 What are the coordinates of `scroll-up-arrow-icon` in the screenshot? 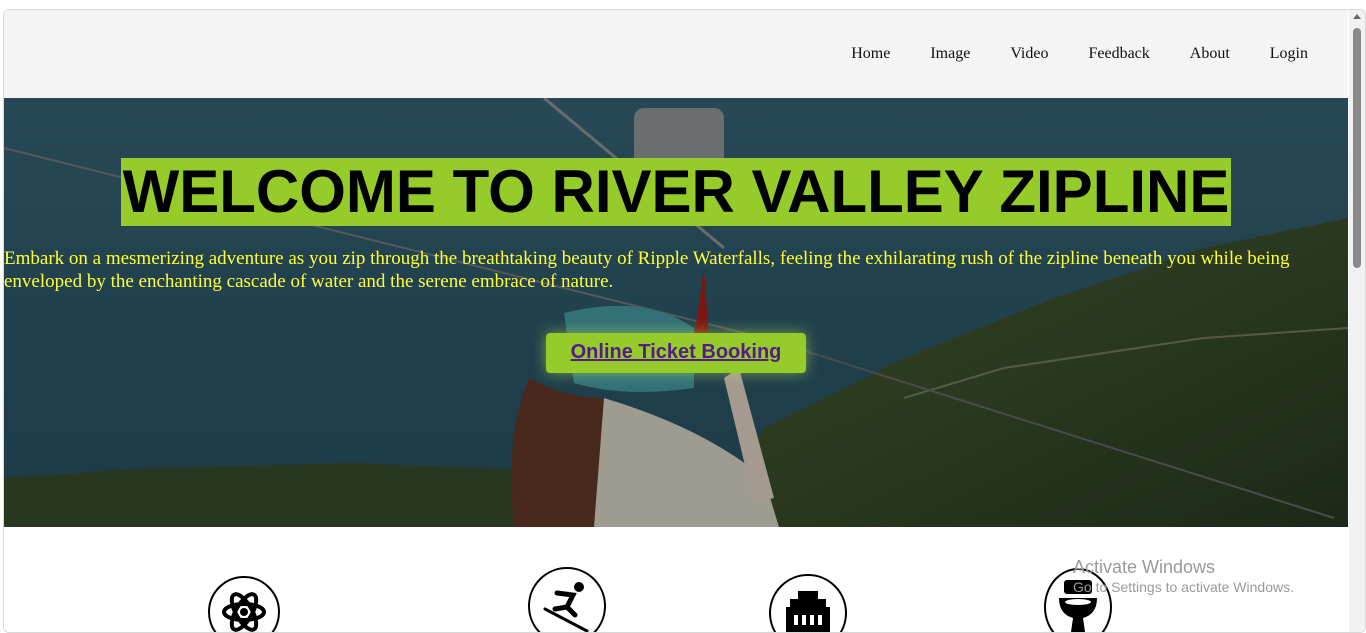 It's located at (1357, 16).